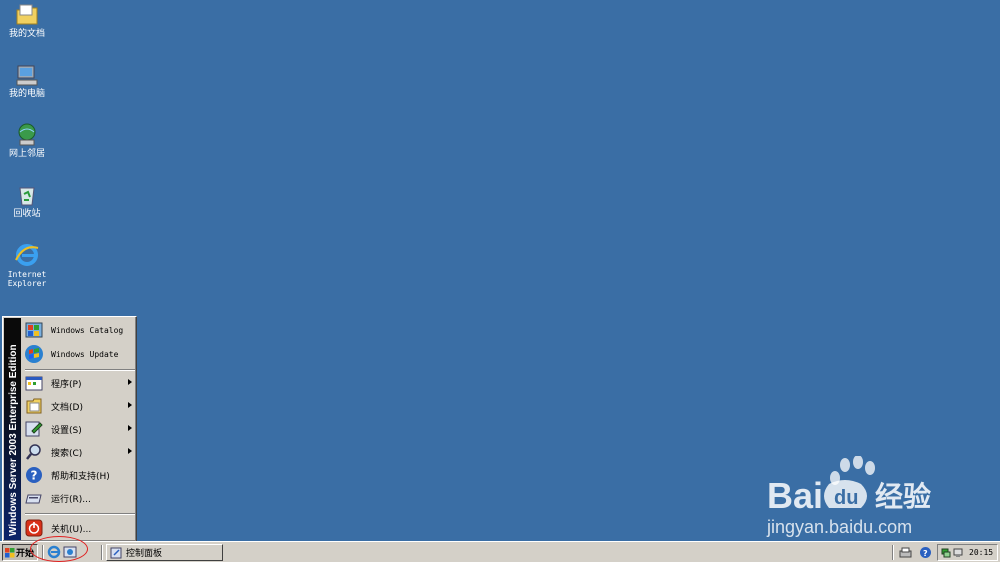 The height and width of the screenshot is (562, 1000). What do you see at coordinates (34, 383) in the screenshot?
I see `programs-icon` at bounding box center [34, 383].